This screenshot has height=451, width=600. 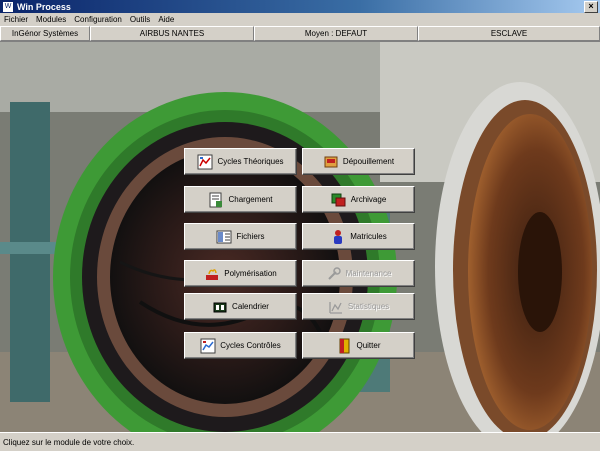 I want to click on menu-modules: Modules, so click(x=51, y=19).